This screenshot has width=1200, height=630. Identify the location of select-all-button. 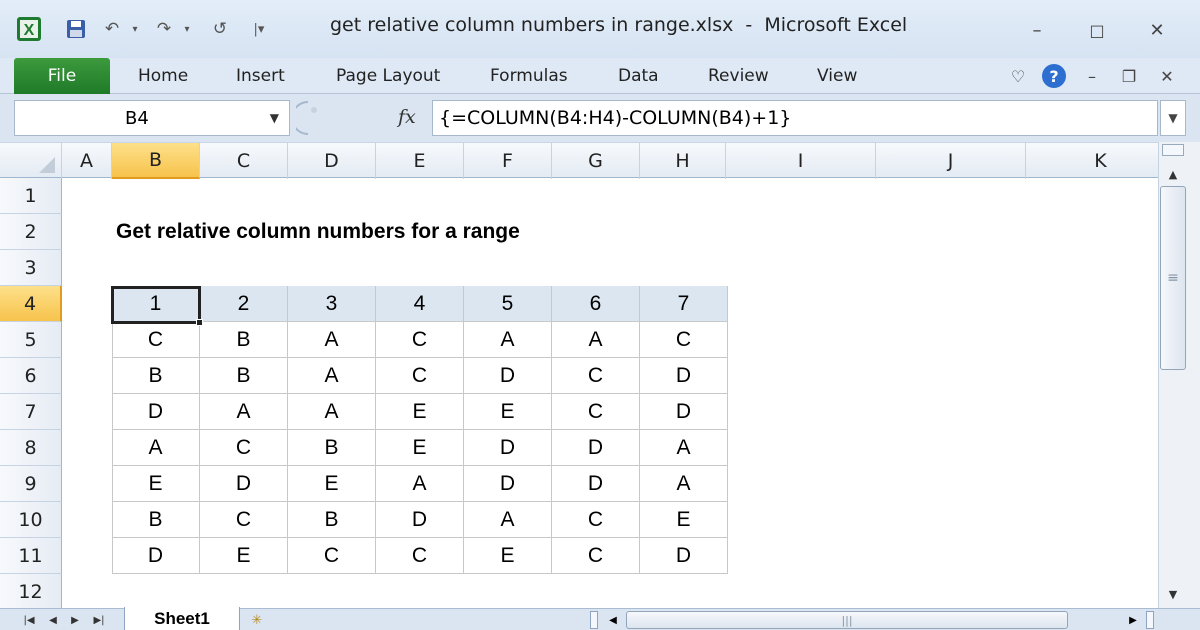
(31, 161).